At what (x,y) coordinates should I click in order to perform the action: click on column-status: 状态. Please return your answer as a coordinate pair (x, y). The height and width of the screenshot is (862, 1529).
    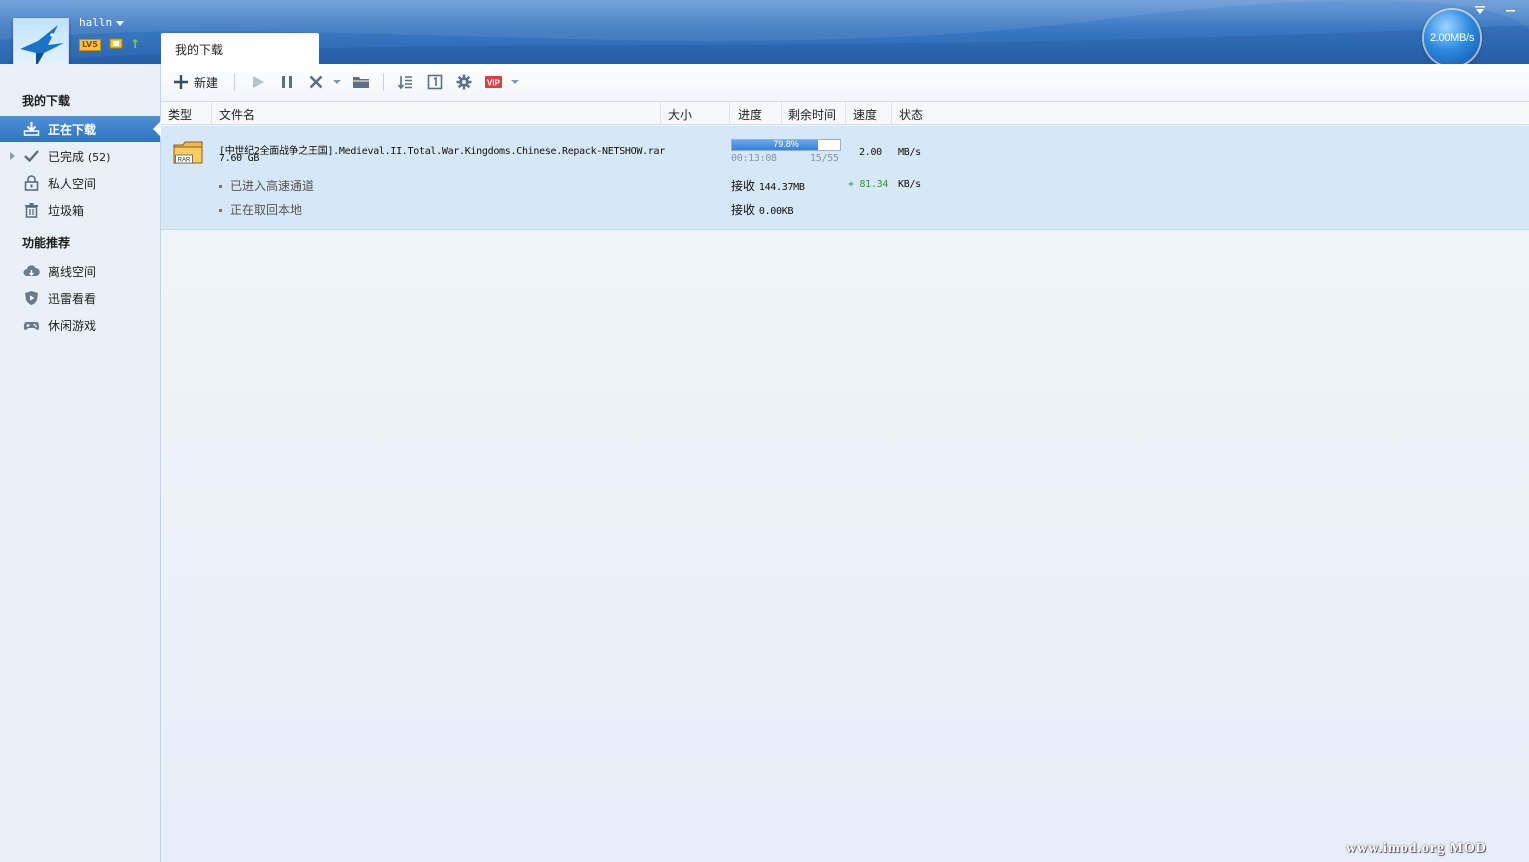
    Looking at the image, I should click on (911, 114).